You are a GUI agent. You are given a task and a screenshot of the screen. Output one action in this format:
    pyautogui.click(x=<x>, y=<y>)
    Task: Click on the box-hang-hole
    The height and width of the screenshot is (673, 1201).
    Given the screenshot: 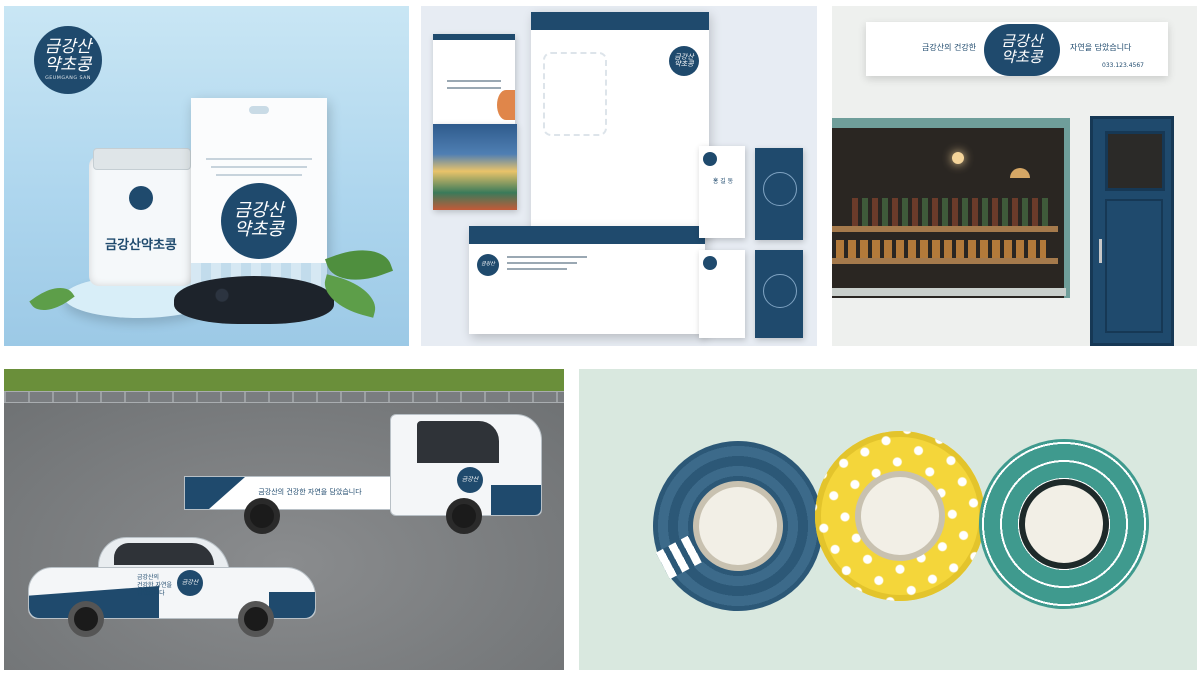 What is the action you would take?
    pyautogui.click(x=259, y=110)
    